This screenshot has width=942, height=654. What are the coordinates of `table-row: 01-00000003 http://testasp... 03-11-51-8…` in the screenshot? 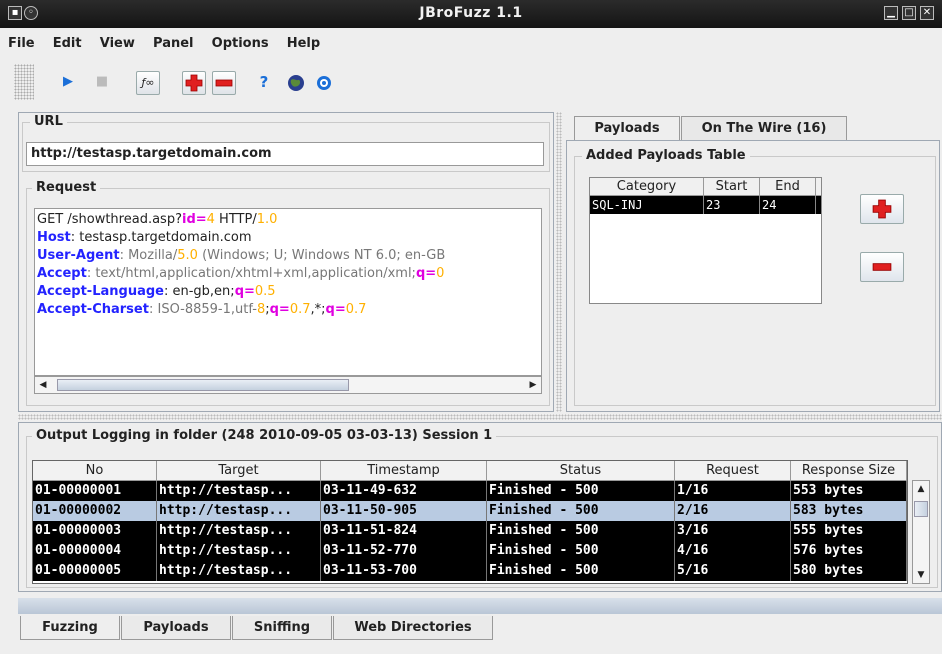 It's located at (470, 531).